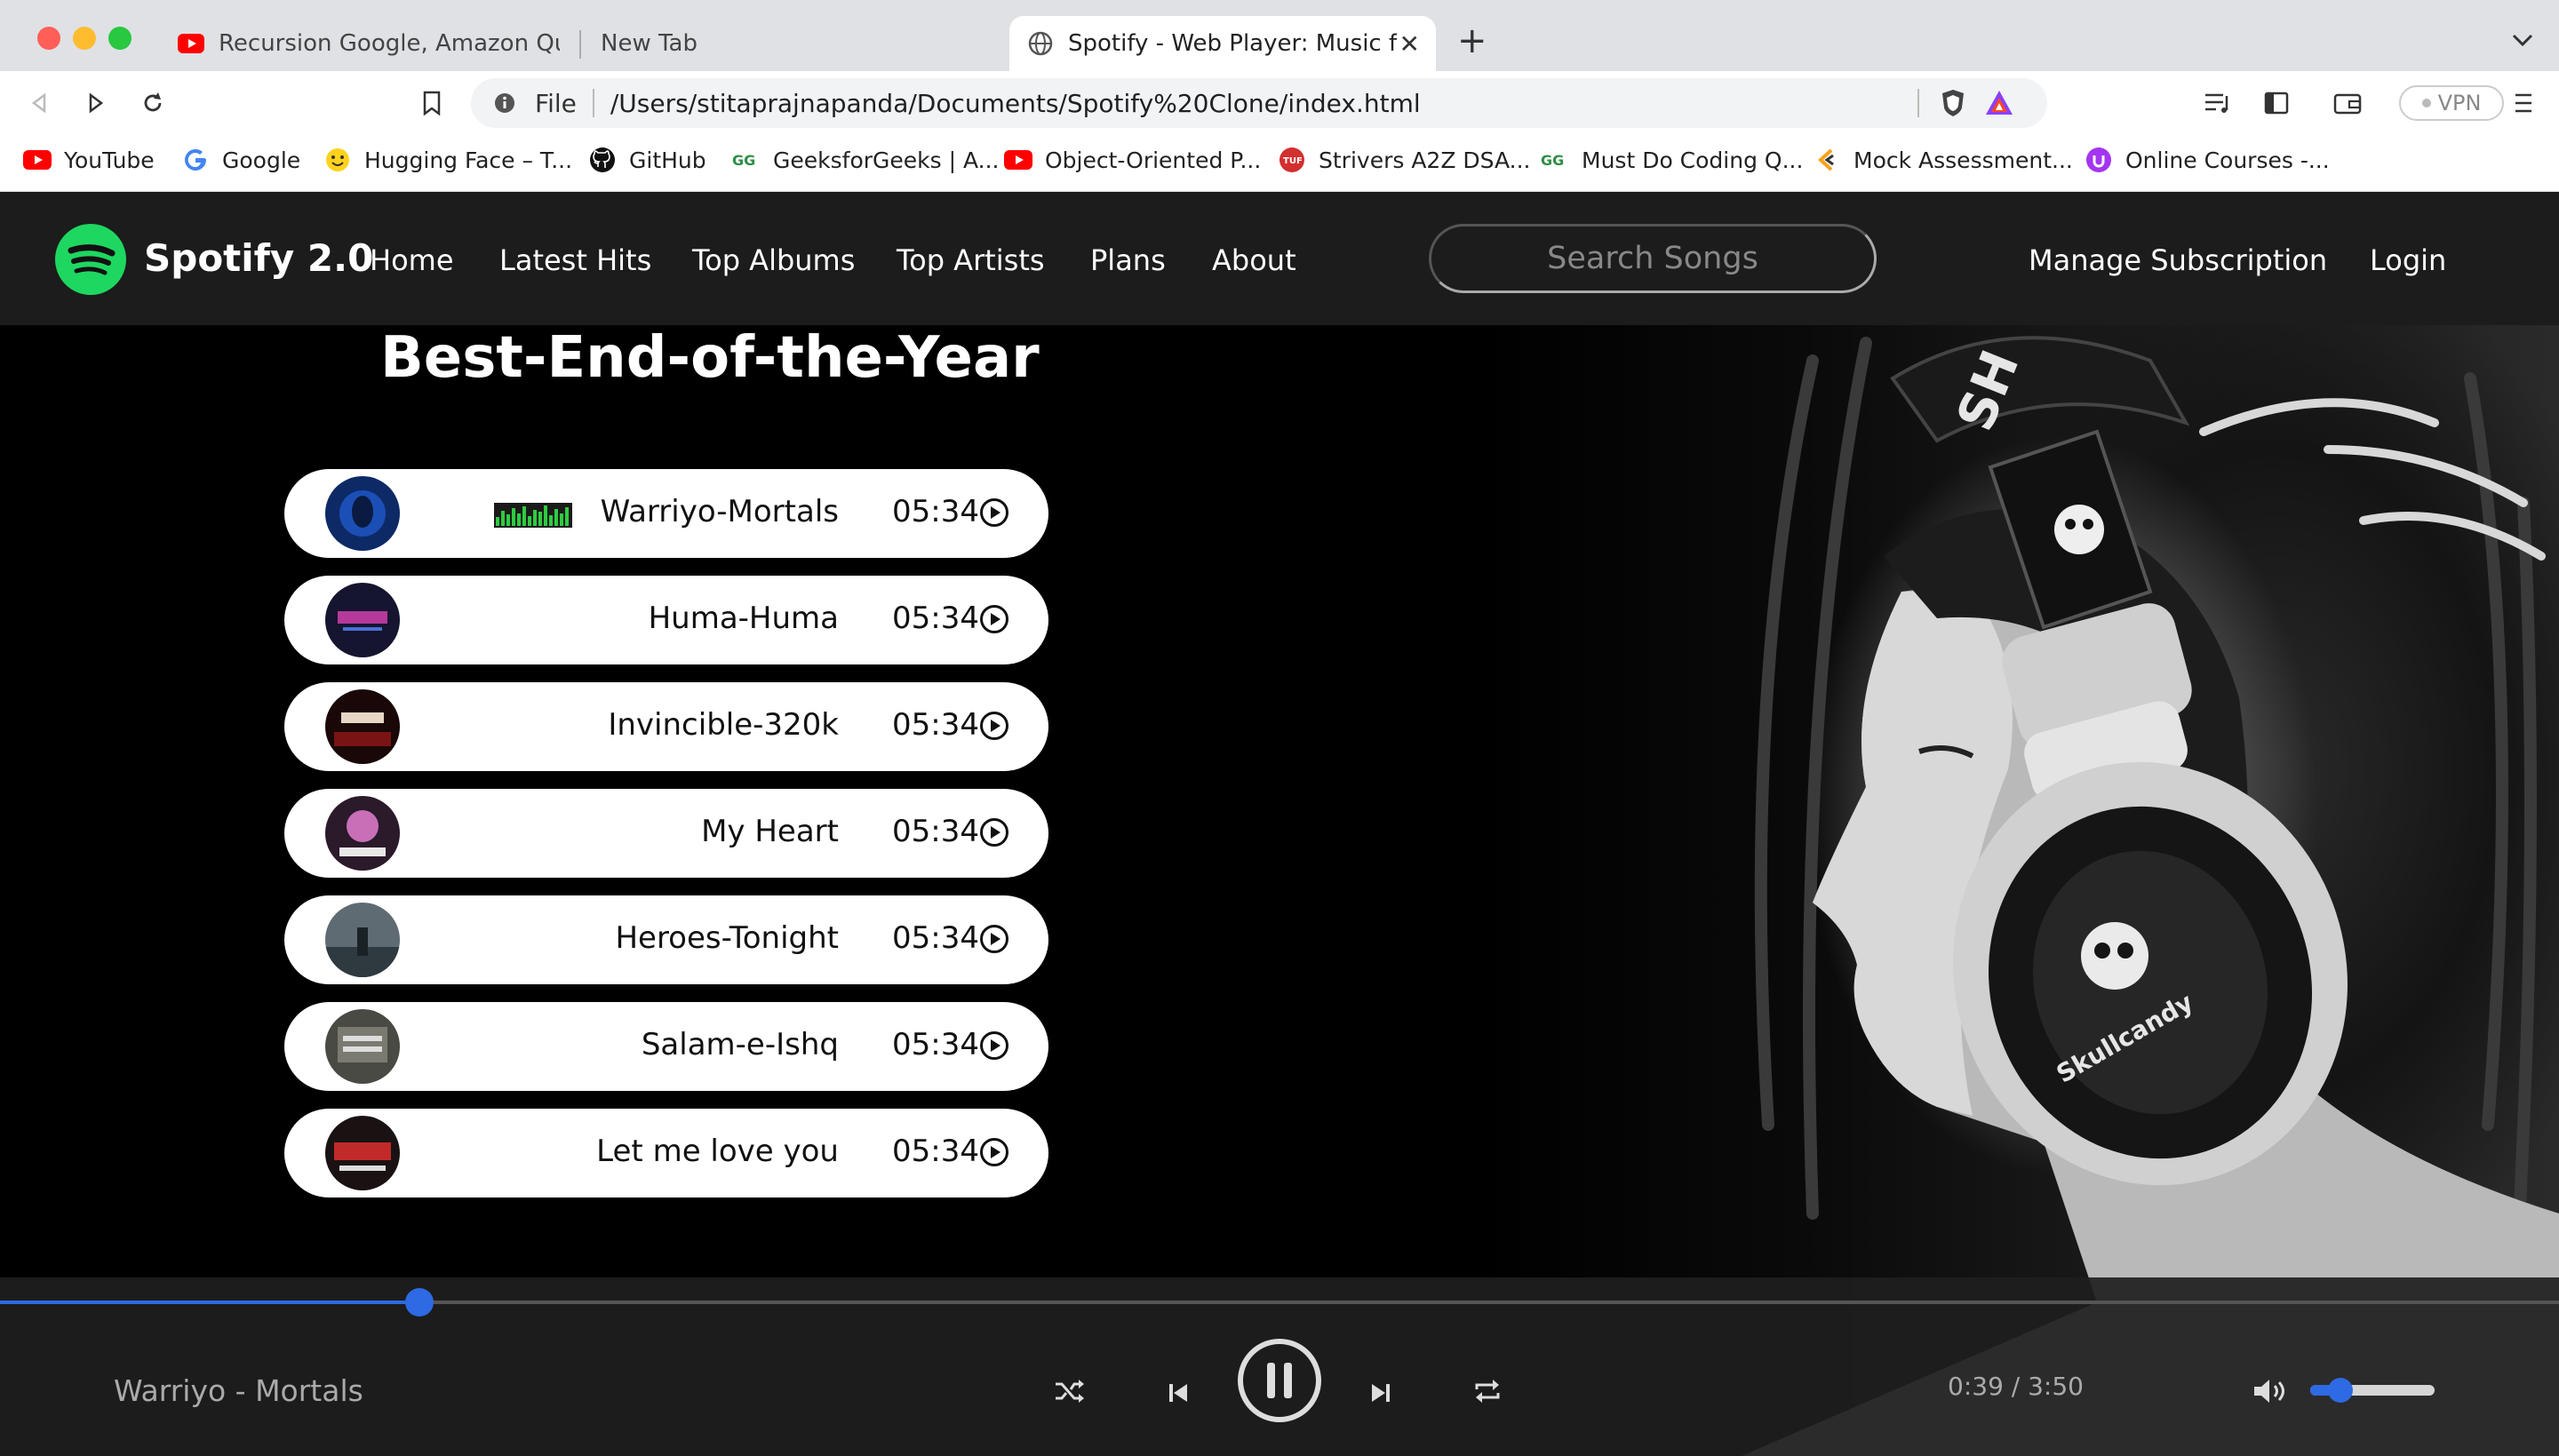  Describe the element at coordinates (666, 1046) in the screenshot. I see `song-item: Salam-e-Ishq 05:34` at that location.